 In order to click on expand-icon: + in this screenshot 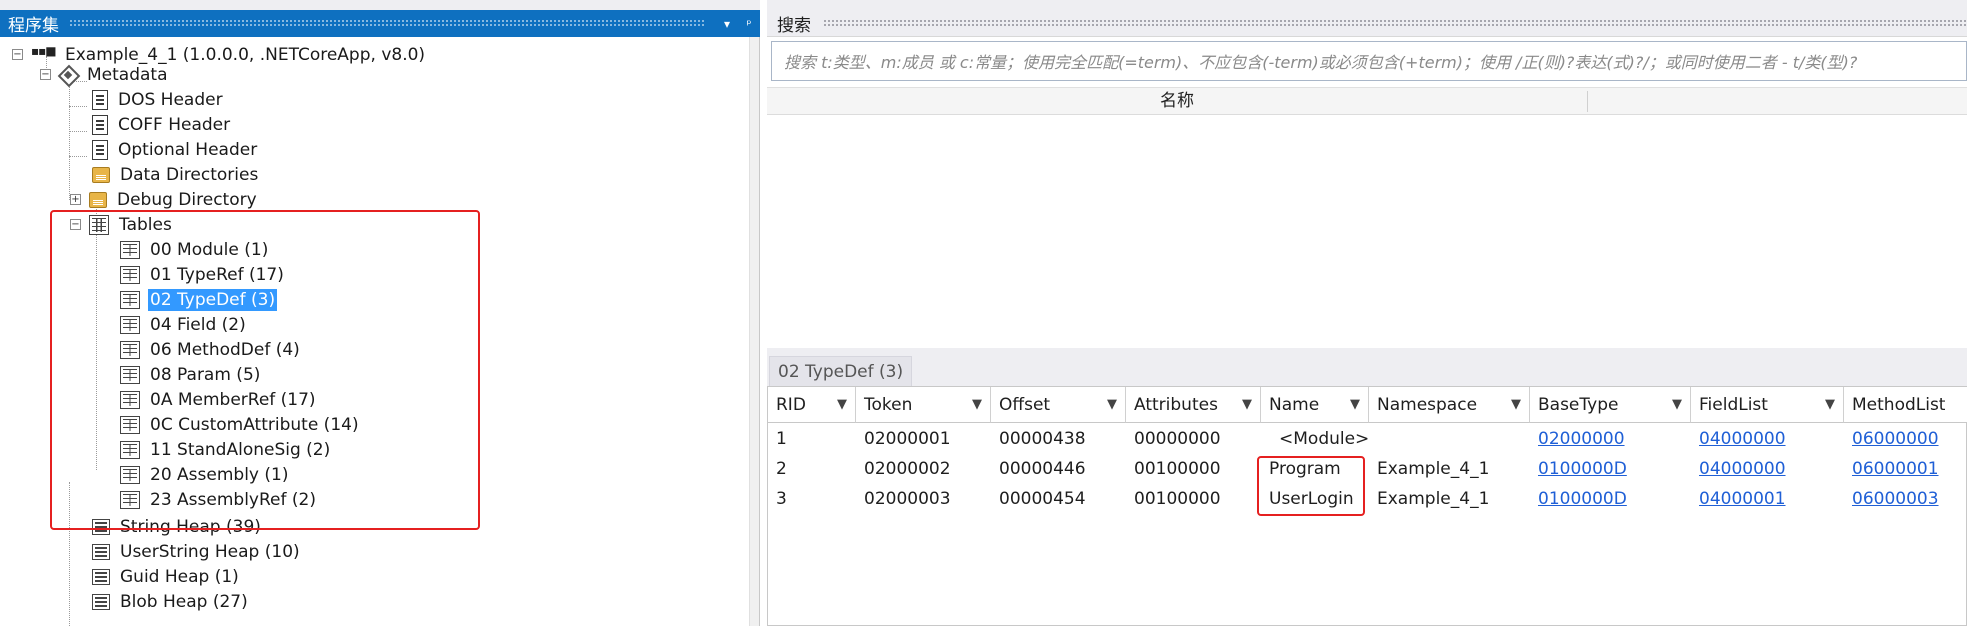, I will do `click(75, 199)`.